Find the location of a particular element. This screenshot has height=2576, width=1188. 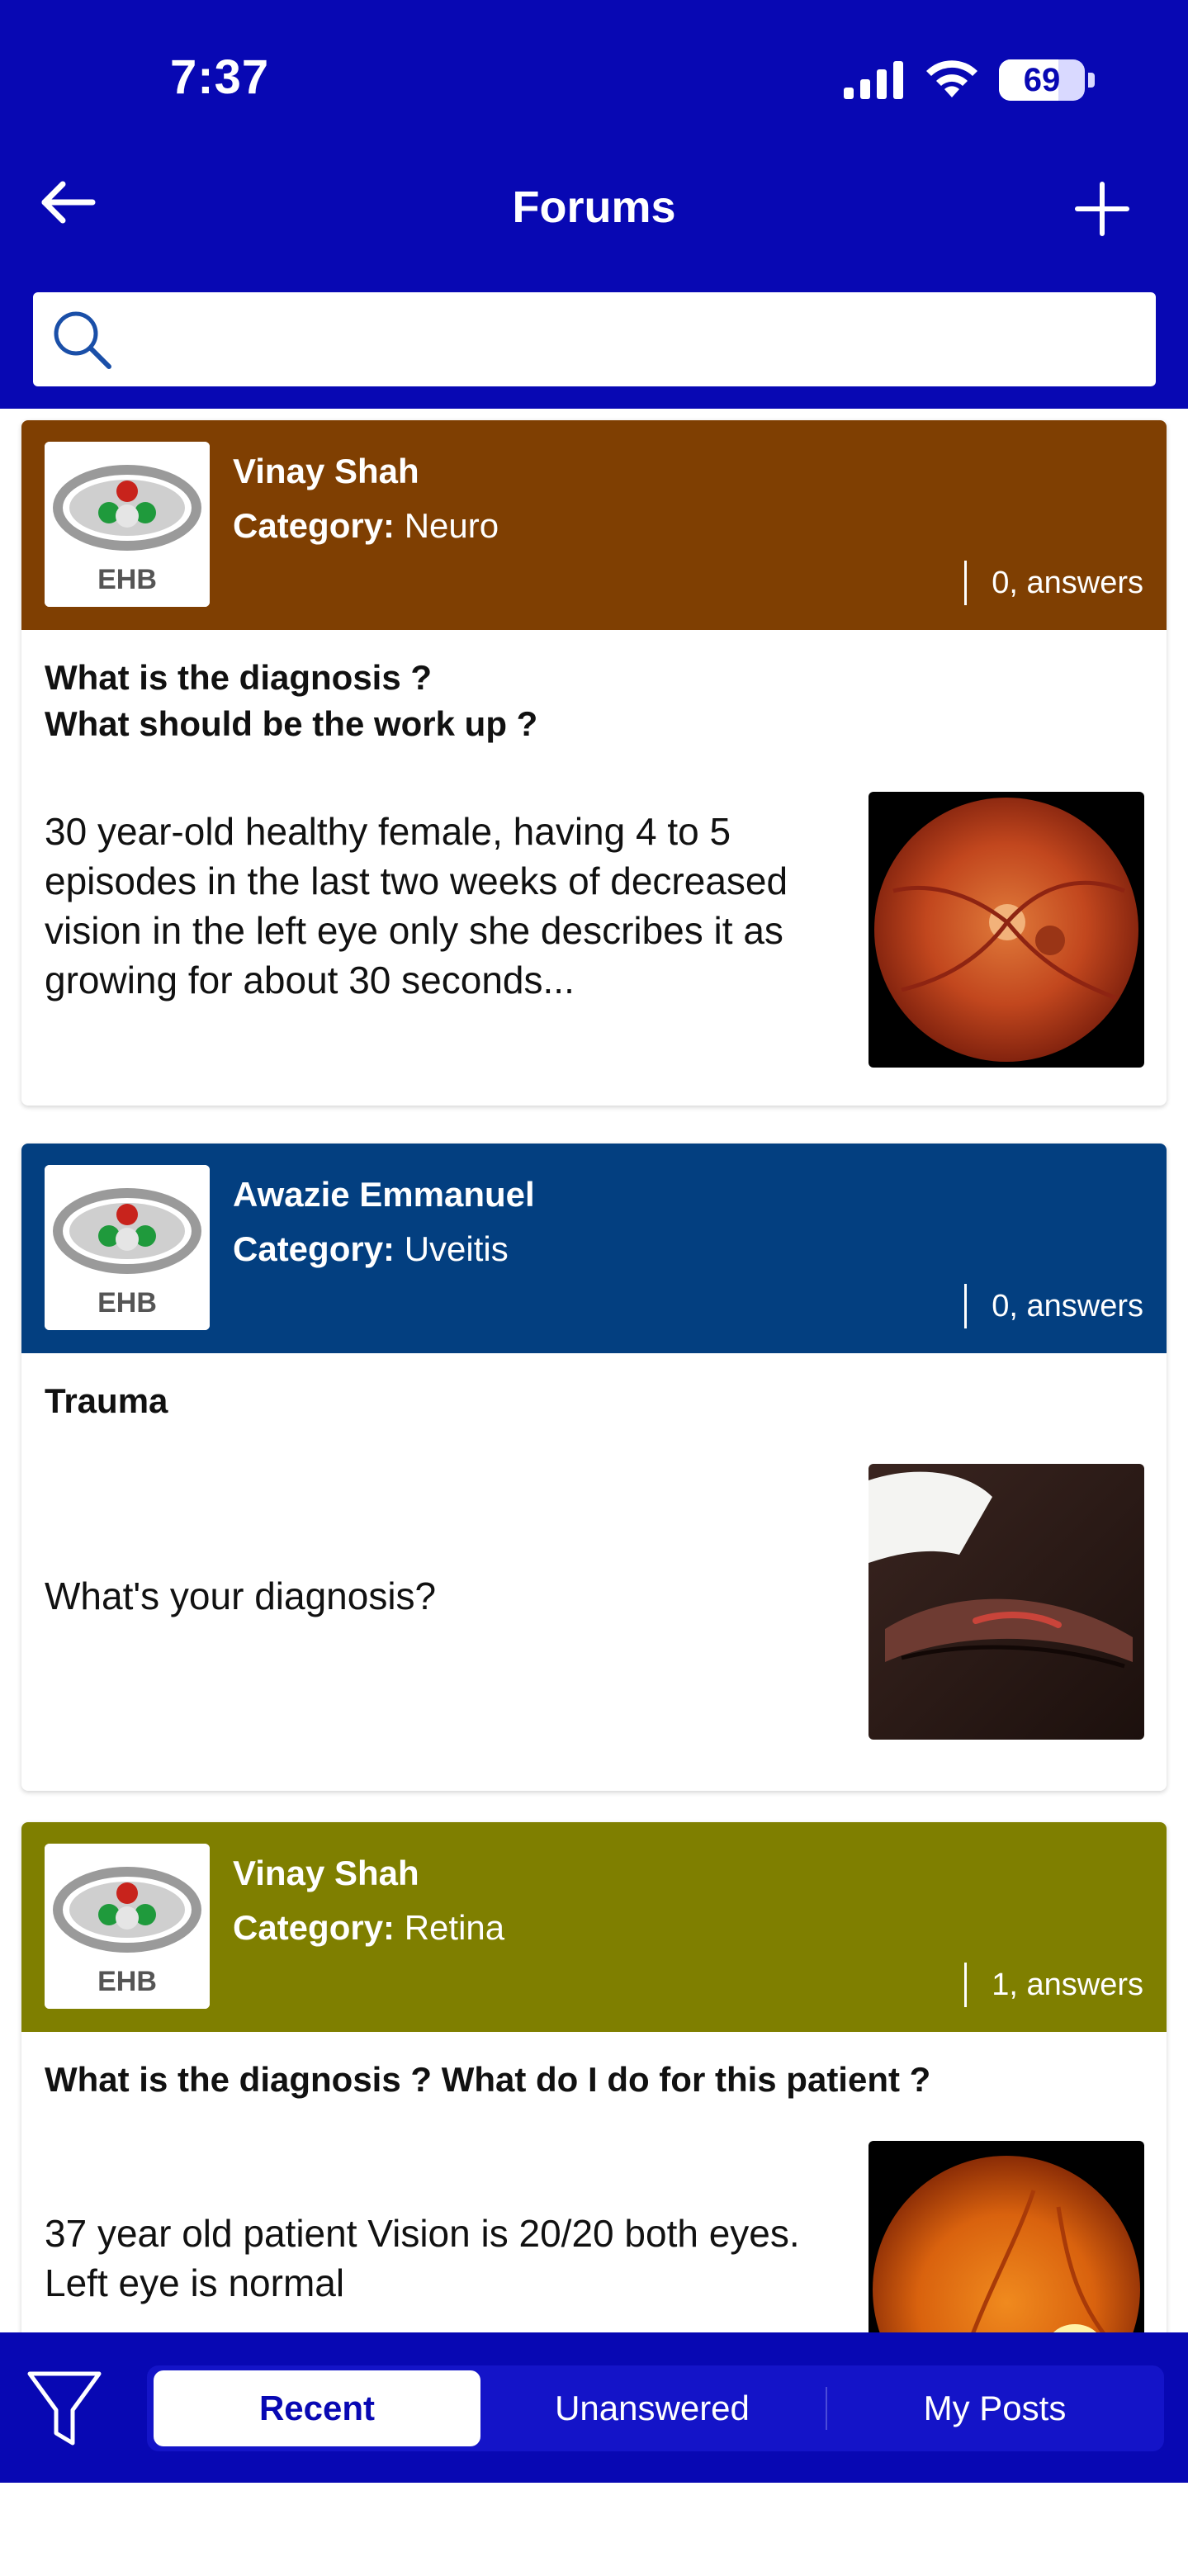

eyelid-injury-photo is located at coordinates (1007, 1602).